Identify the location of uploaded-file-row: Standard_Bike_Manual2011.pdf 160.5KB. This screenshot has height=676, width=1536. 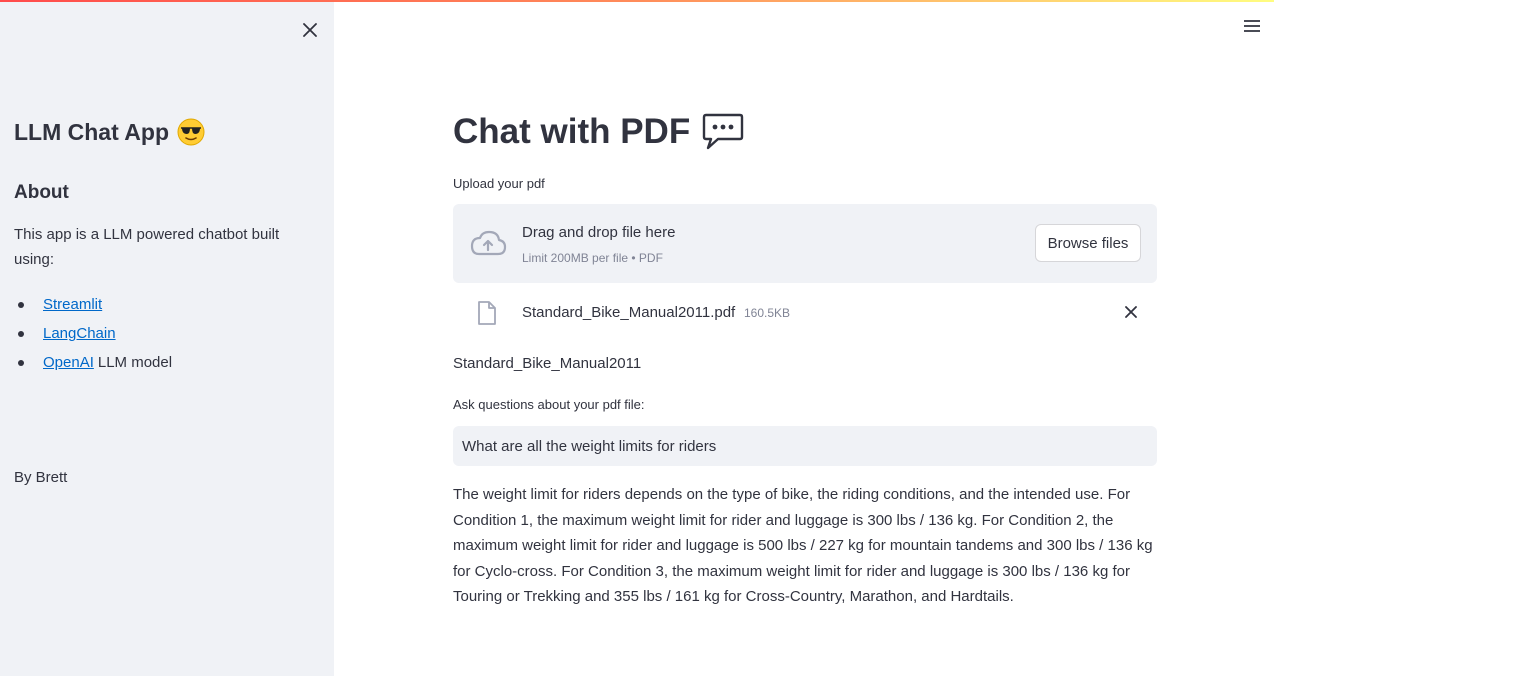
(805, 313).